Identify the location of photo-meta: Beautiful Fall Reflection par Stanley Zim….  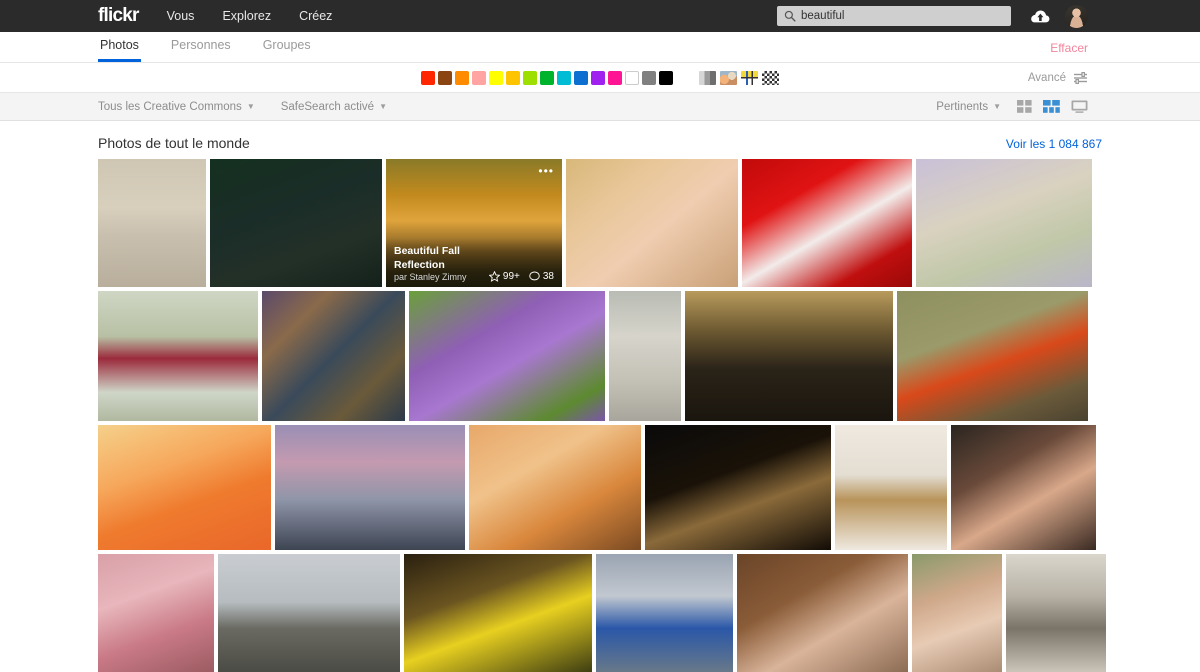
(441, 263).